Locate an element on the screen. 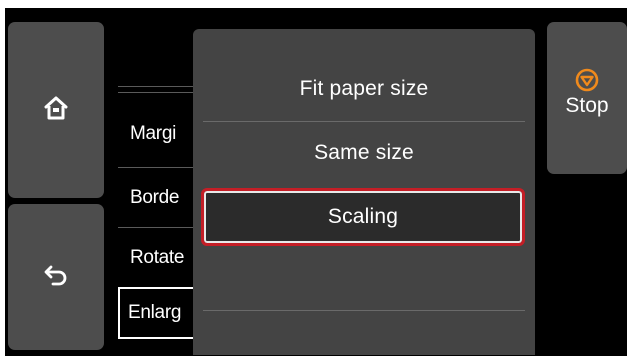 This screenshot has height=361, width=632. settings-item-label: Enlarg is located at coordinates (155, 312).